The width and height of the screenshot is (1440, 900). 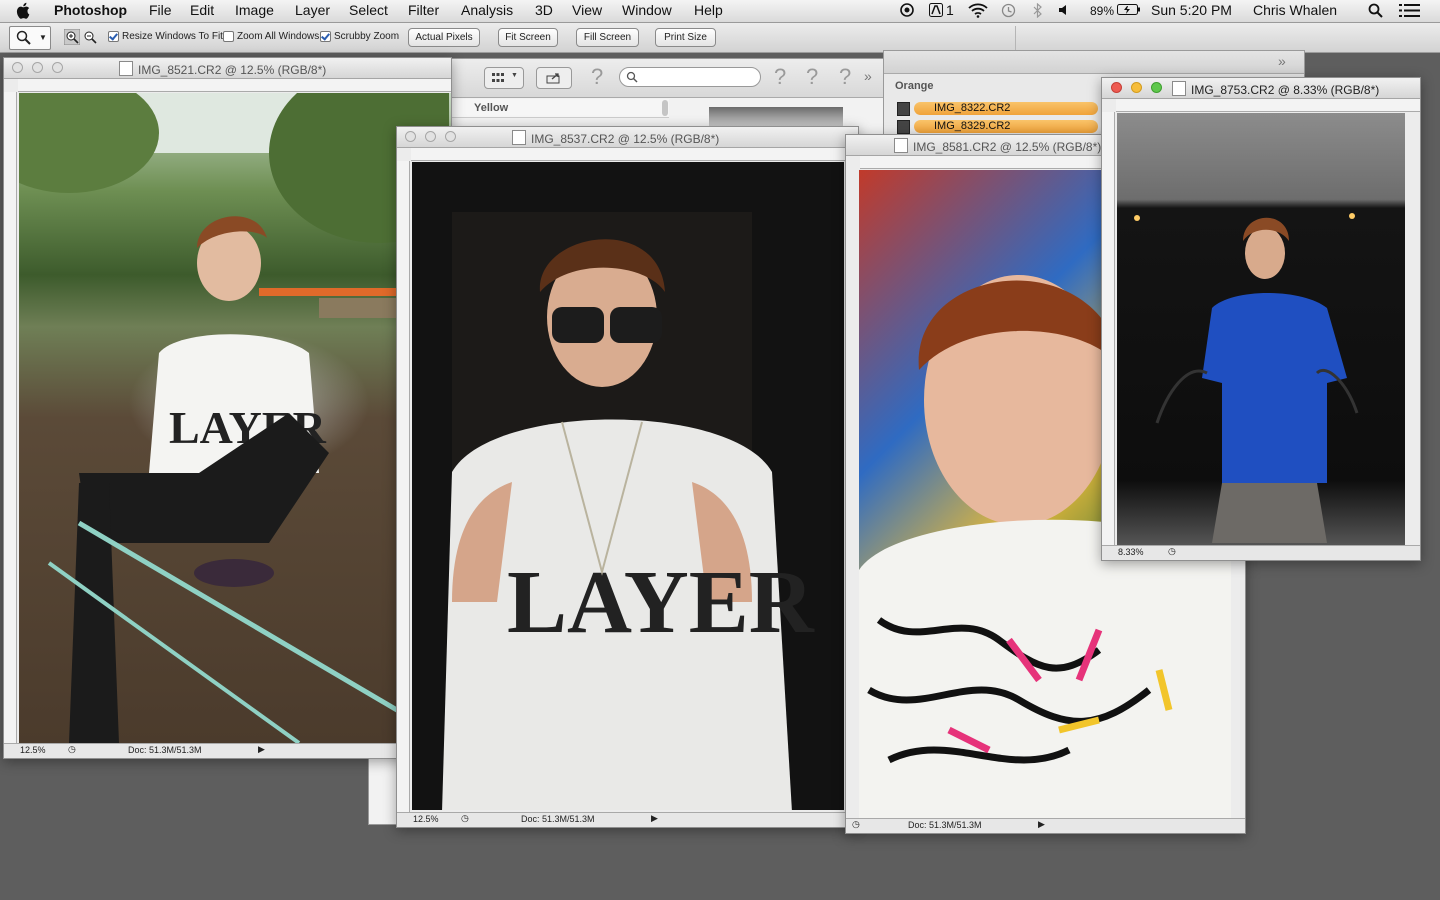 What do you see at coordinates (554, 78) in the screenshot?
I see `share-button` at bounding box center [554, 78].